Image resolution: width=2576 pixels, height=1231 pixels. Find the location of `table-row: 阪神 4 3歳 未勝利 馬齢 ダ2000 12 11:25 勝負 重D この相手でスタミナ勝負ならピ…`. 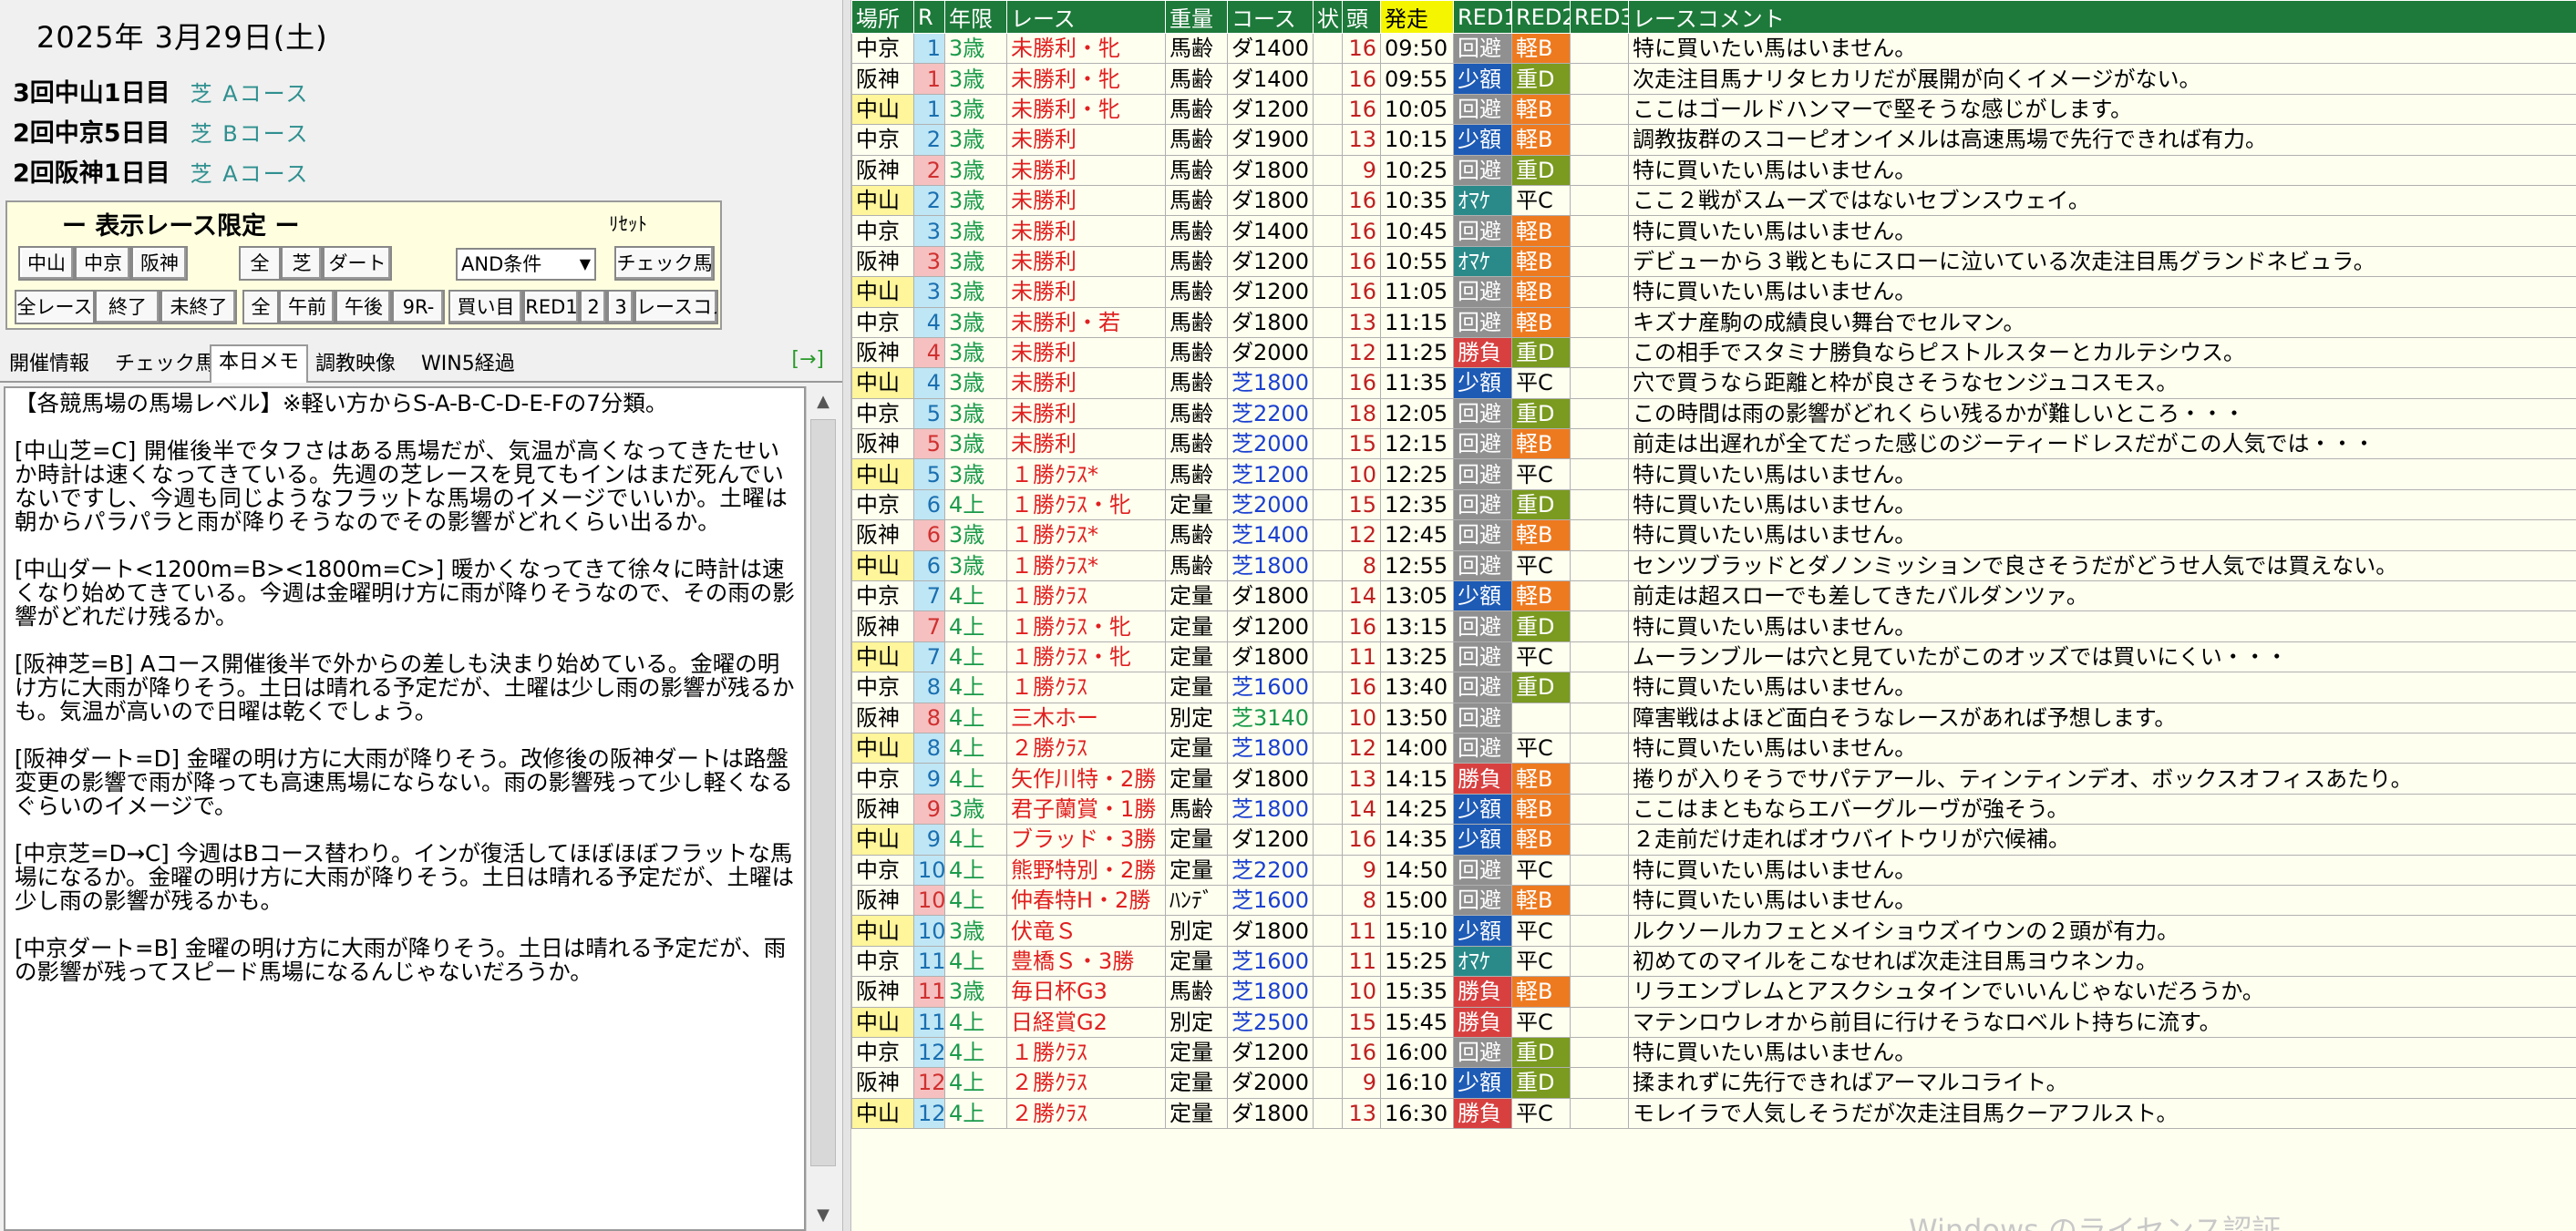

table-row: 阪神 4 3歳 未勝利 馬齢 ダ2000 12 11:25 勝負 重D この相手でスタミナ勝負ならピ… is located at coordinates (1713, 352).